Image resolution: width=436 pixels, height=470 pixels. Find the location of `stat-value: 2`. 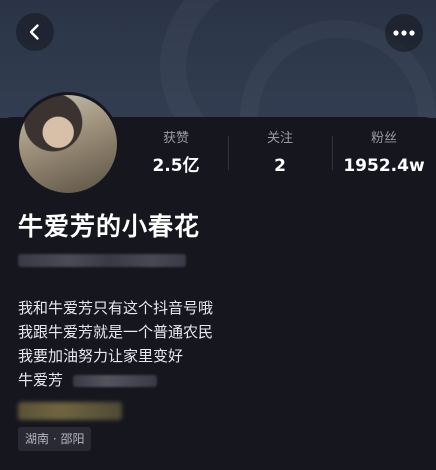

stat-value: 2 is located at coordinates (280, 166).